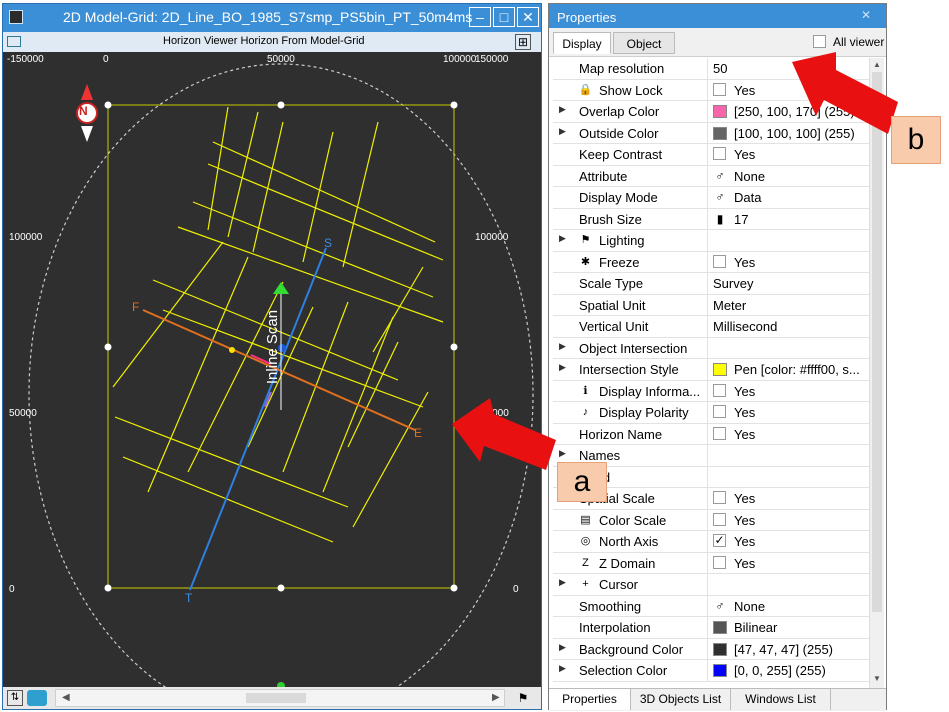 This screenshot has width=949, height=712. What do you see at coordinates (582, 482) in the screenshot?
I see `callout-a: a` at bounding box center [582, 482].